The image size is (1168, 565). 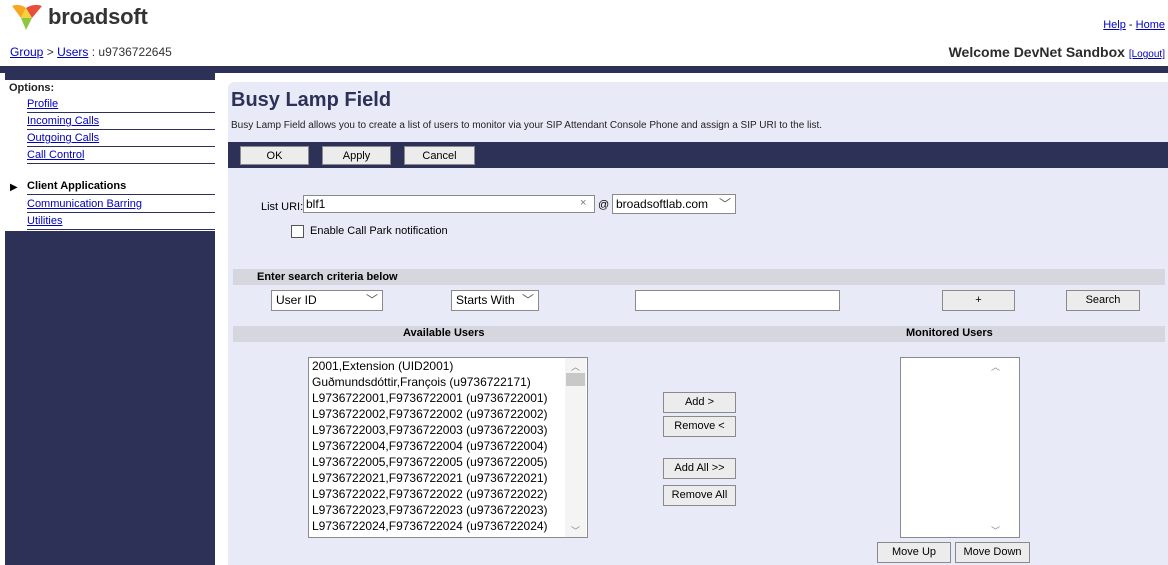 I want to click on breadcrumb: Group > Users : u9736722645, so click(x=91, y=52).